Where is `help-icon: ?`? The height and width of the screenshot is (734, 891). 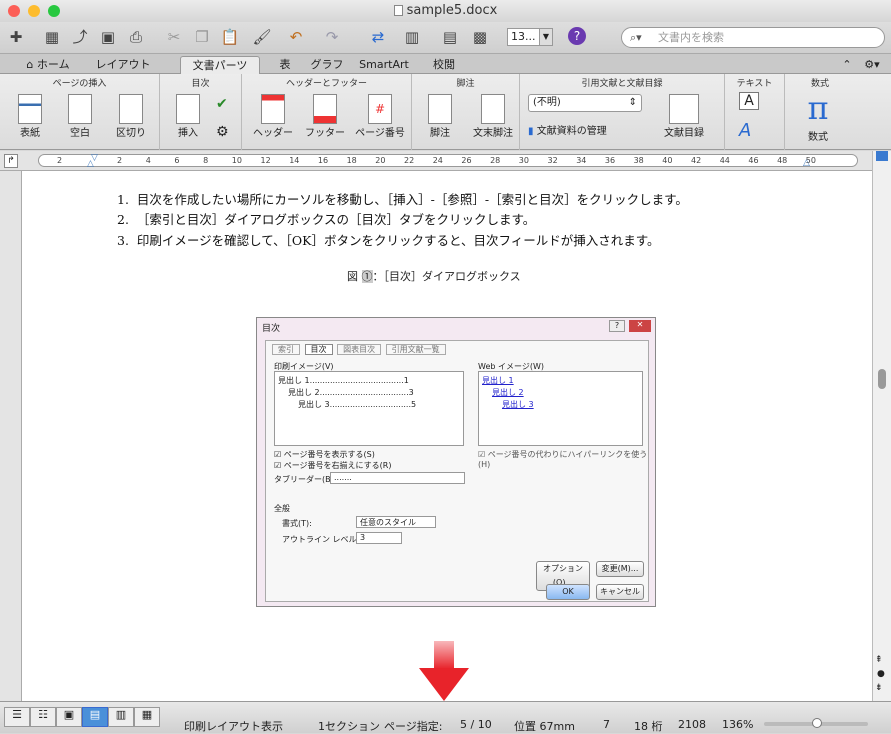
help-icon: ? is located at coordinates (577, 36).